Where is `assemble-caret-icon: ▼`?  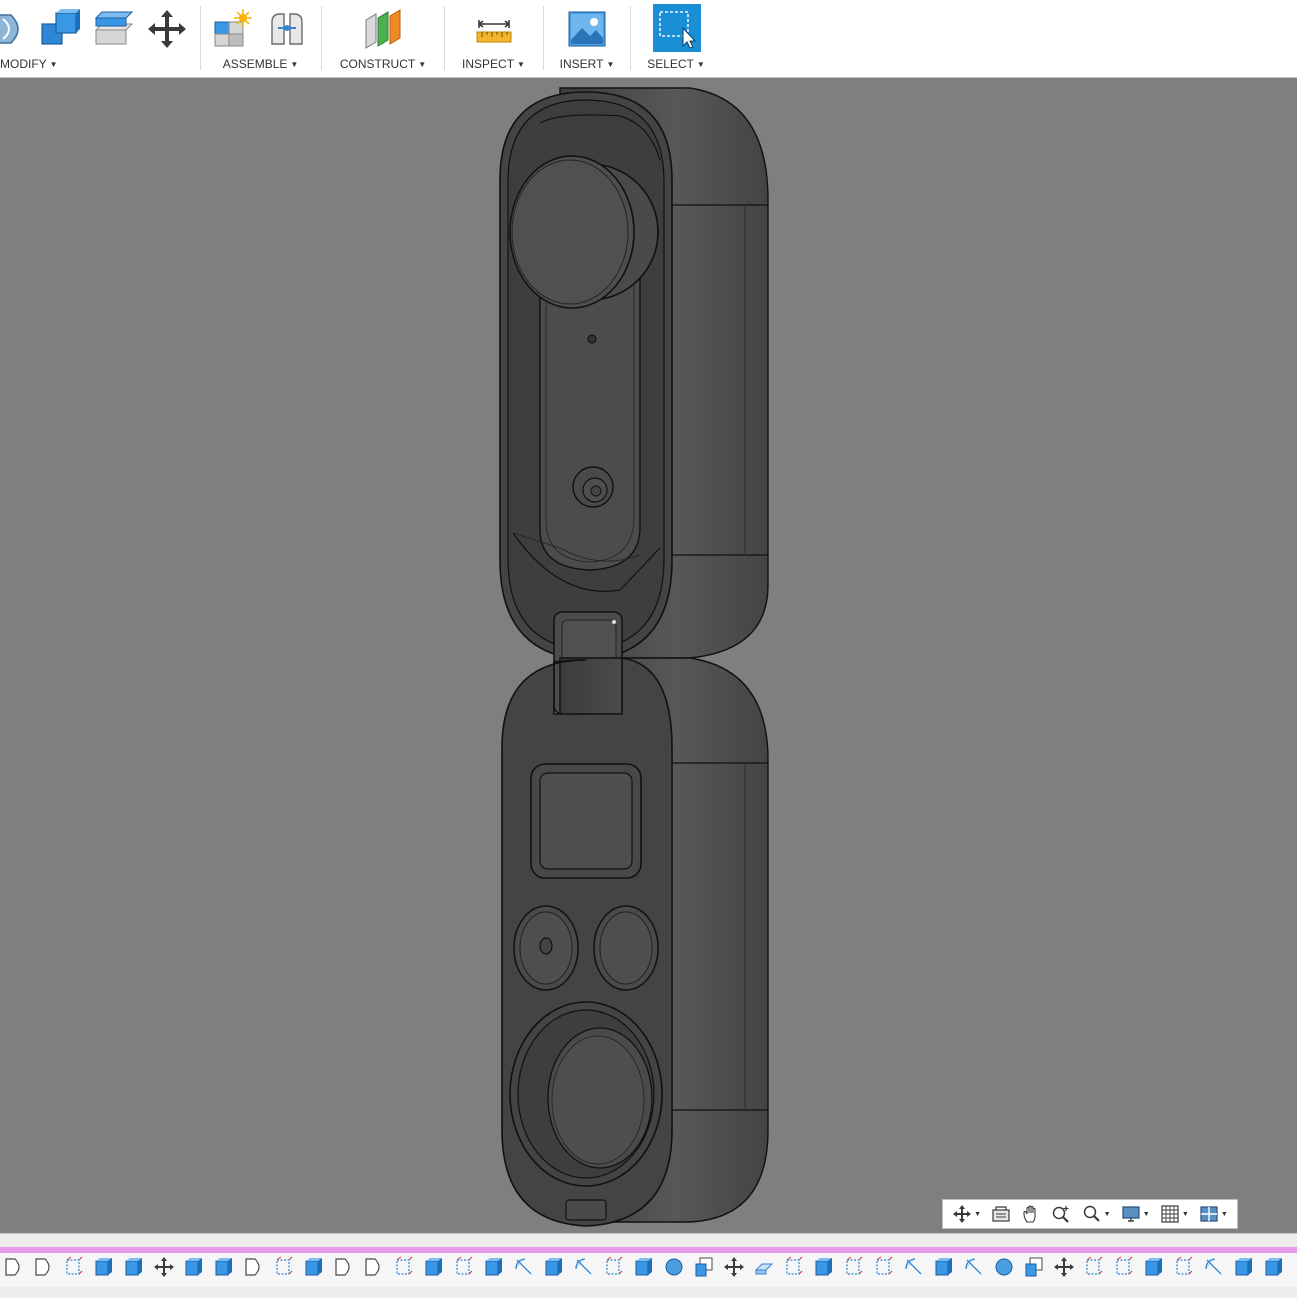 assemble-caret-icon: ▼ is located at coordinates (294, 64).